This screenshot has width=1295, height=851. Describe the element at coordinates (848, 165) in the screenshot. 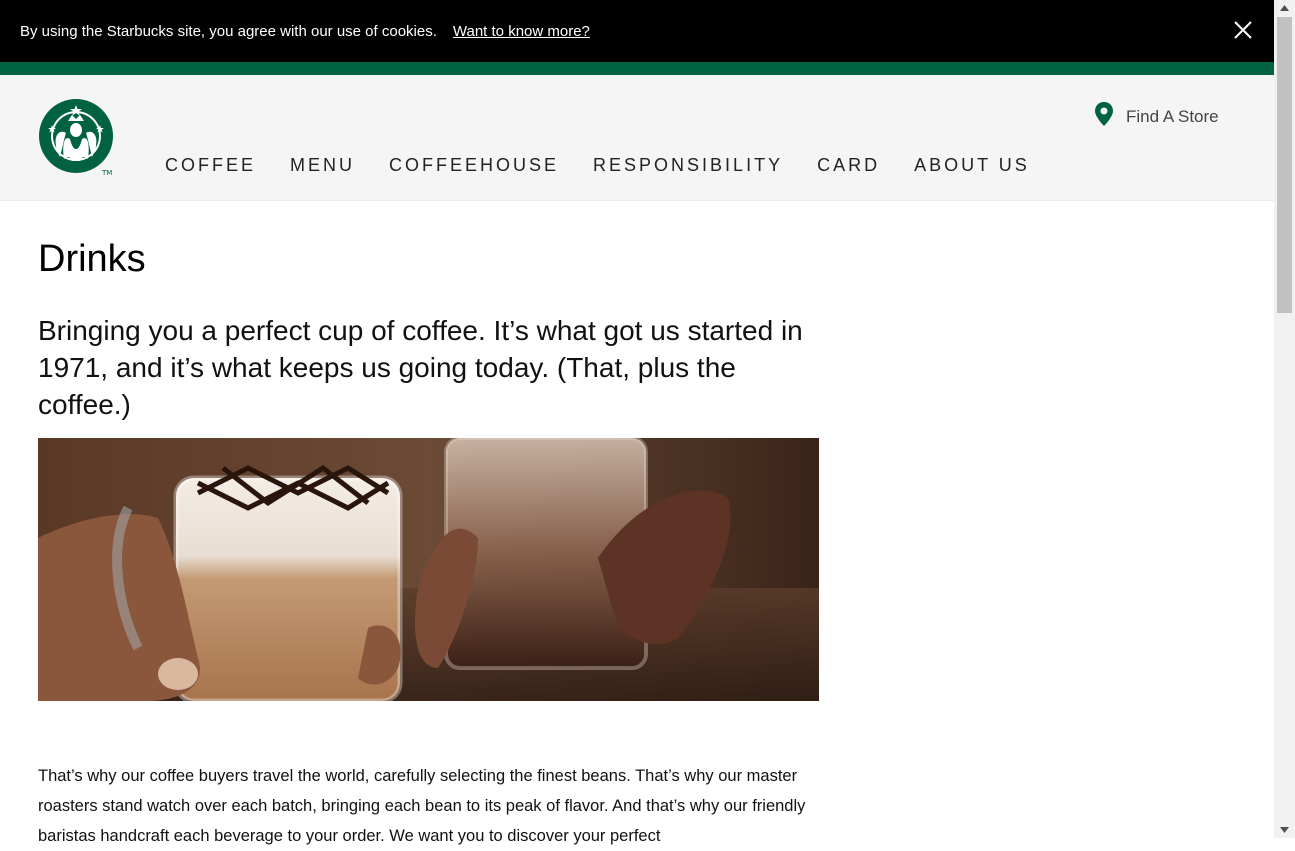

I see `nav-item-card: CARD` at that location.